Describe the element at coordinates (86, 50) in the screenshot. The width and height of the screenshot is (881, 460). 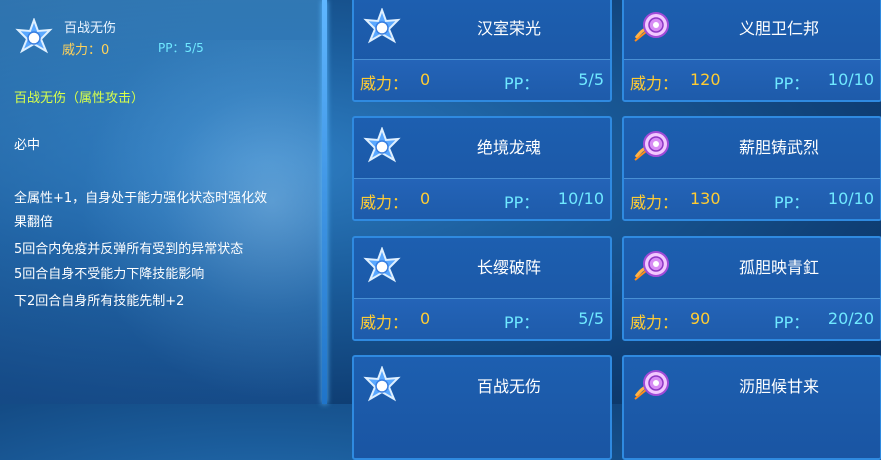
I see `detail-power: 威力：0` at that location.